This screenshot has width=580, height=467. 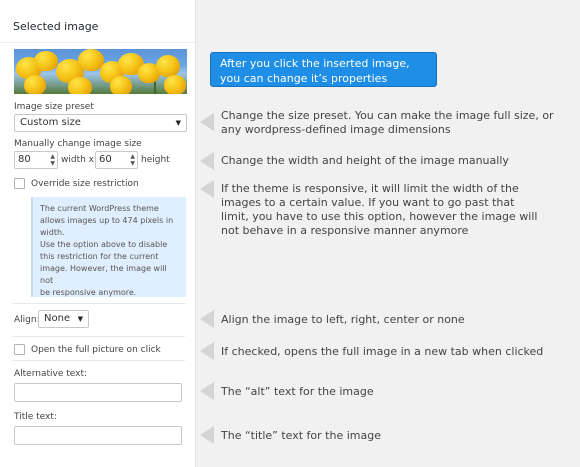 I want to click on align-select: None ▼, so click(x=63, y=319).